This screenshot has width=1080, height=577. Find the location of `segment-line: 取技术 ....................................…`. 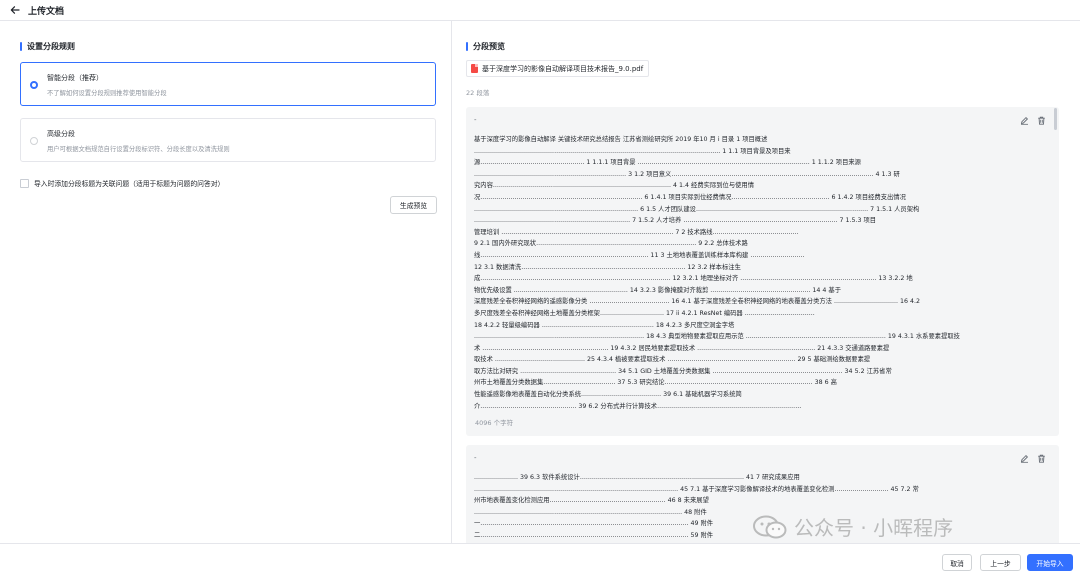

segment-line: 取技术 ....................................… is located at coordinates (672, 360).